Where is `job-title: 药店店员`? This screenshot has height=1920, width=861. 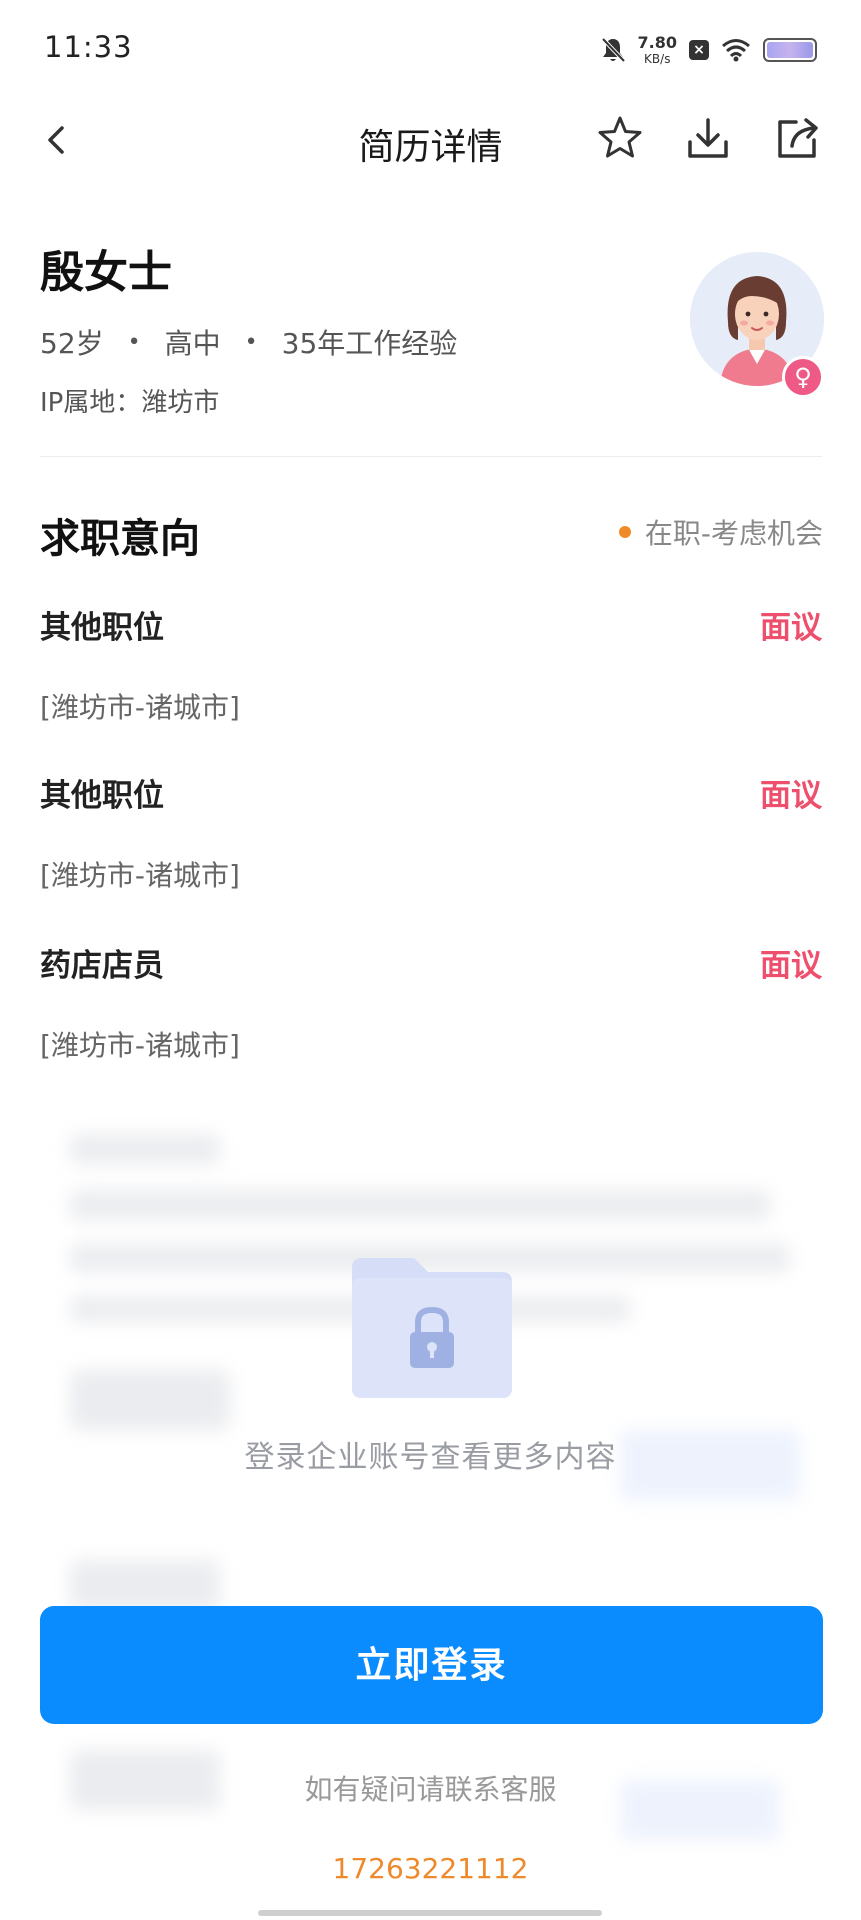 job-title: 药店店员 is located at coordinates (102, 966).